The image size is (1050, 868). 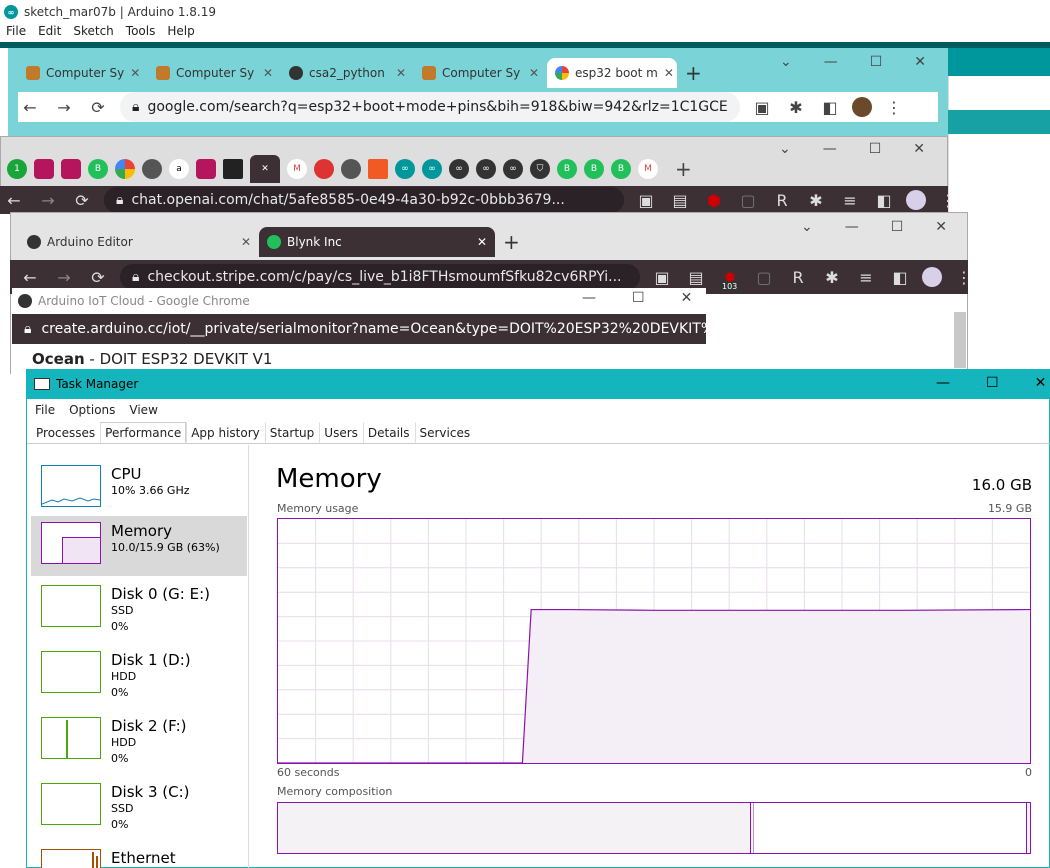 I want to click on menu-file: File, so click(x=45, y=410).